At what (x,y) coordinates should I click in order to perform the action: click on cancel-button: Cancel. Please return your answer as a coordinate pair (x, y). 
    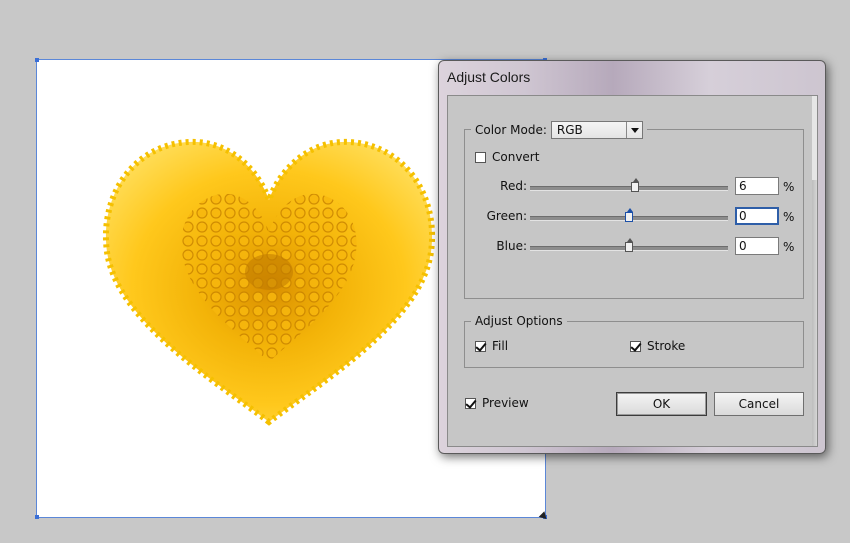
    Looking at the image, I should click on (759, 404).